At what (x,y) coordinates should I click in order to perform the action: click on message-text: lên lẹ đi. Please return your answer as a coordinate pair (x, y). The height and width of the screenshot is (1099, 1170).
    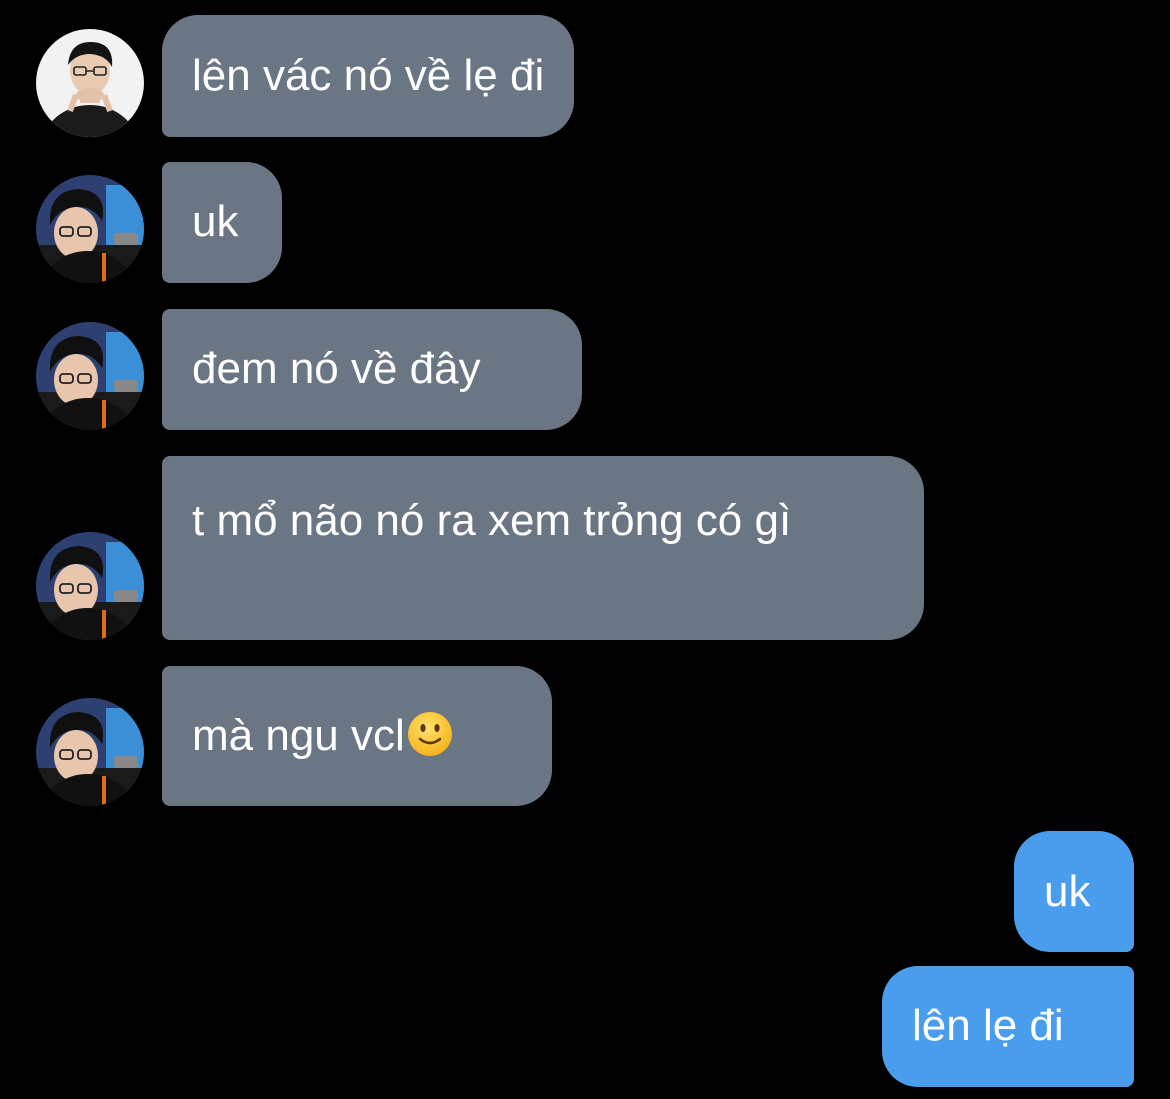
    Looking at the image, I should click on (988, 1025).